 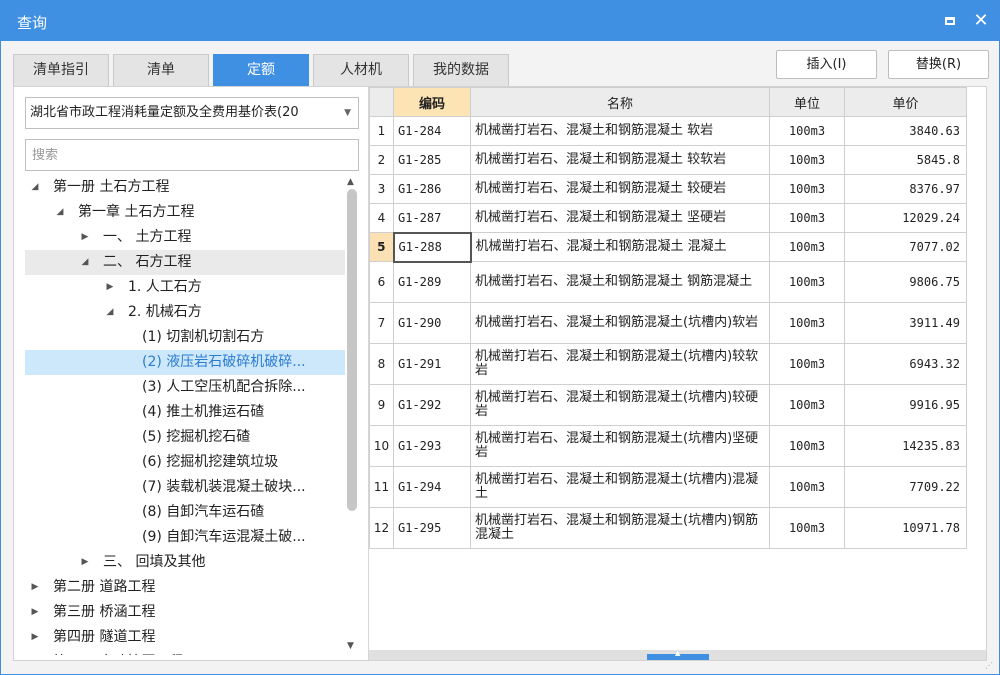 I want to click on price-cell: 7077.02, so click(x=905, y=247).